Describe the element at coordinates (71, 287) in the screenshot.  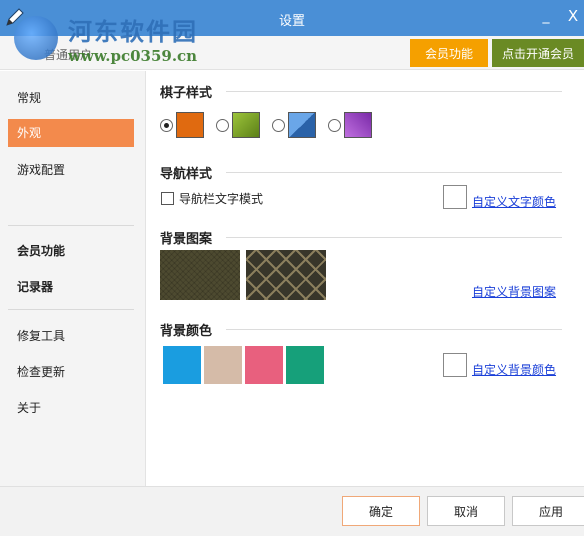
I see `sidebar-item-recorder: 记录器` at that location.